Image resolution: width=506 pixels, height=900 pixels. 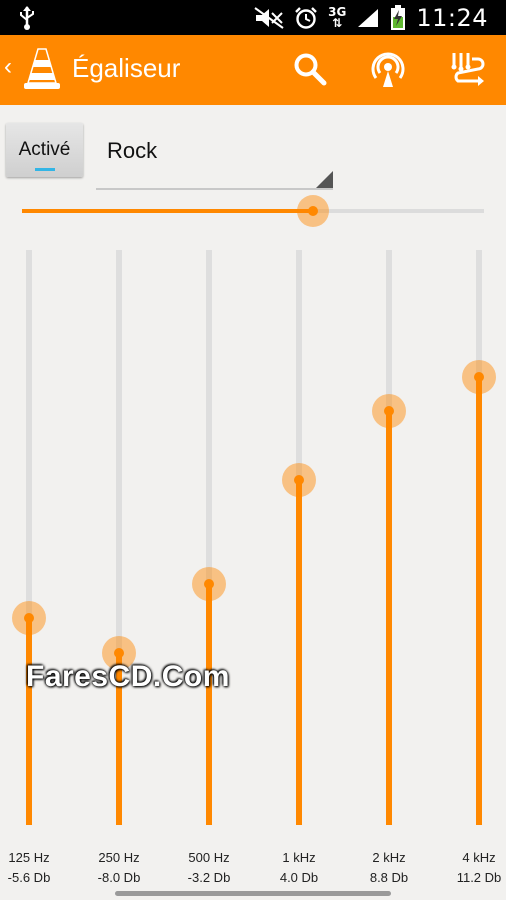 I want to click on band-frequency-label: 2 kHz, so click(x=389, y=857).